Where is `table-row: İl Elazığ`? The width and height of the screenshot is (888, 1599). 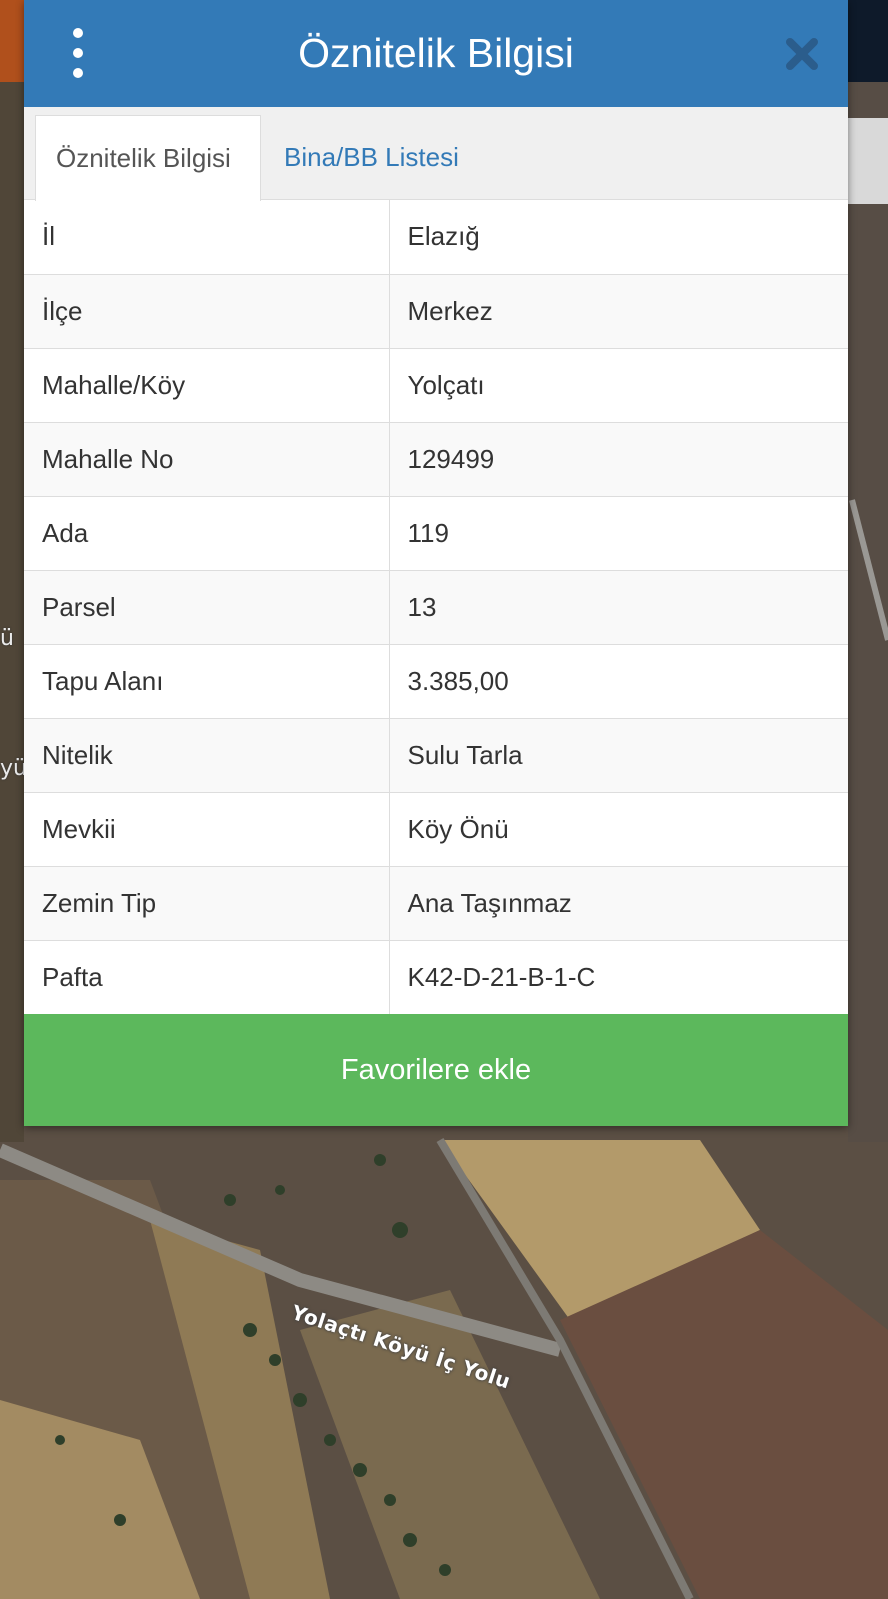 table-row: İl Elazığ is located at coordinates (436, 237).